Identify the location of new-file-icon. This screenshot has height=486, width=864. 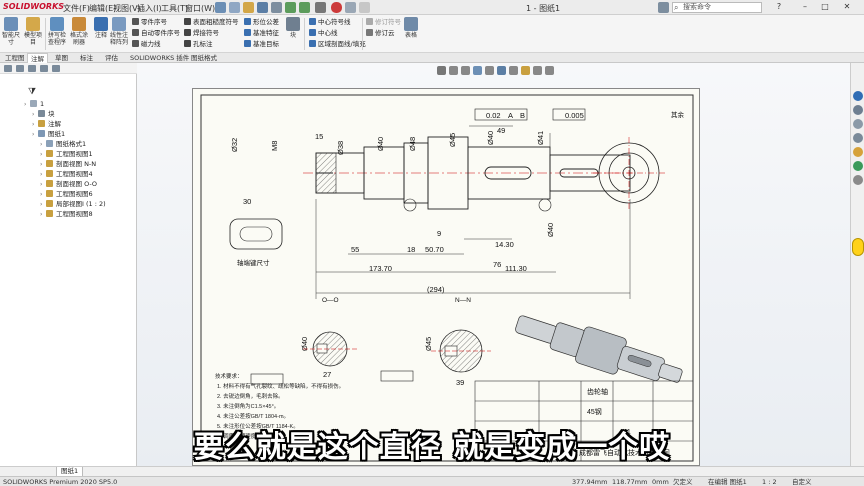
(234, 7).